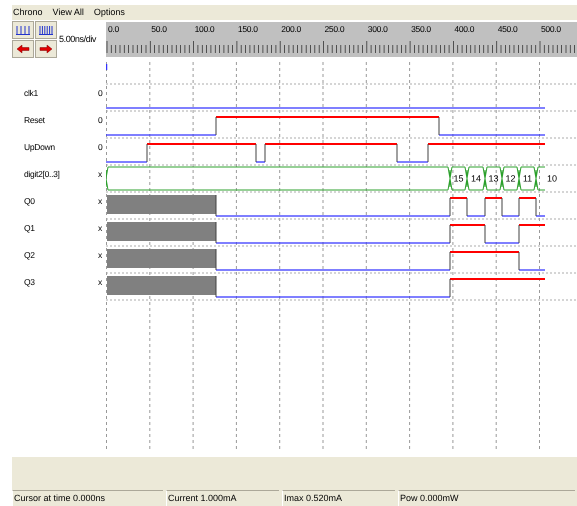 This screenshot has height=506, width=577. I want to click on bus-value: 11, so click(527, 178).